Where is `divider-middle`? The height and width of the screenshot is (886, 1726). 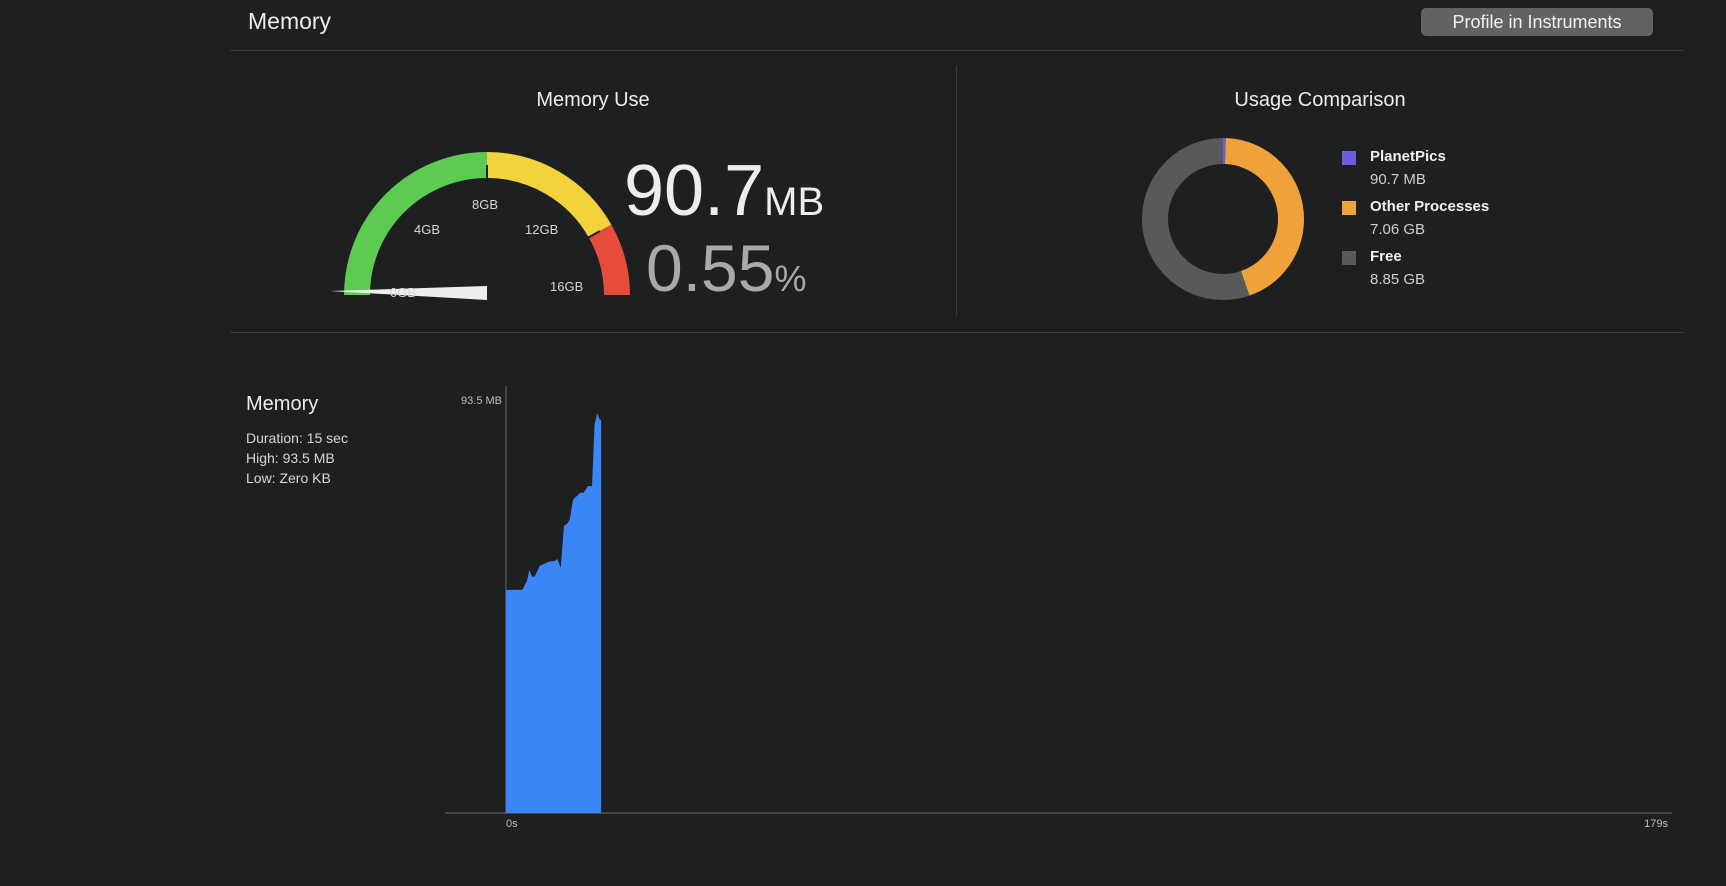 divider-middle is located at coordinates (957, 332).